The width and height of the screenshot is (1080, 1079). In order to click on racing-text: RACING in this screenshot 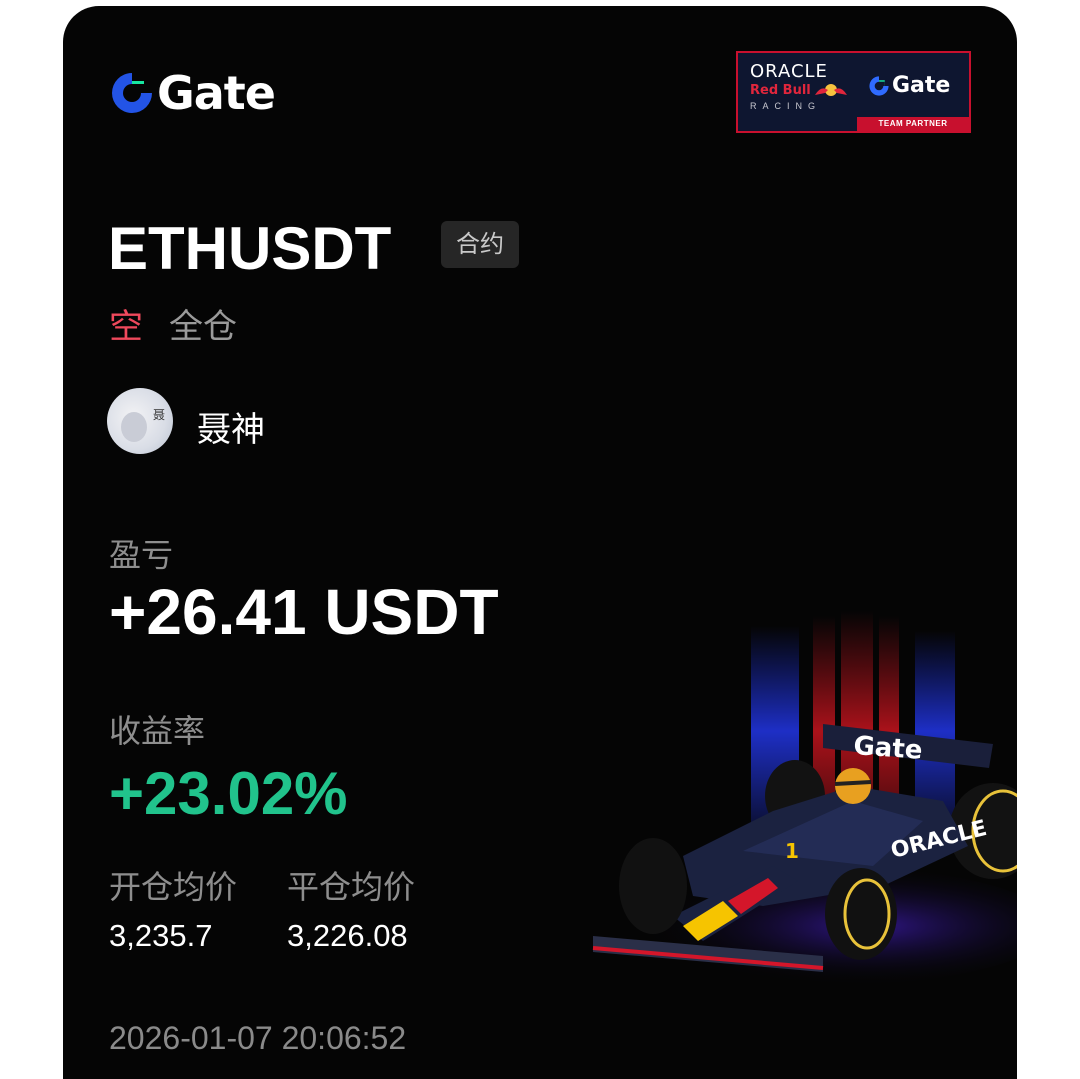, I will do `click(786, 106)`.